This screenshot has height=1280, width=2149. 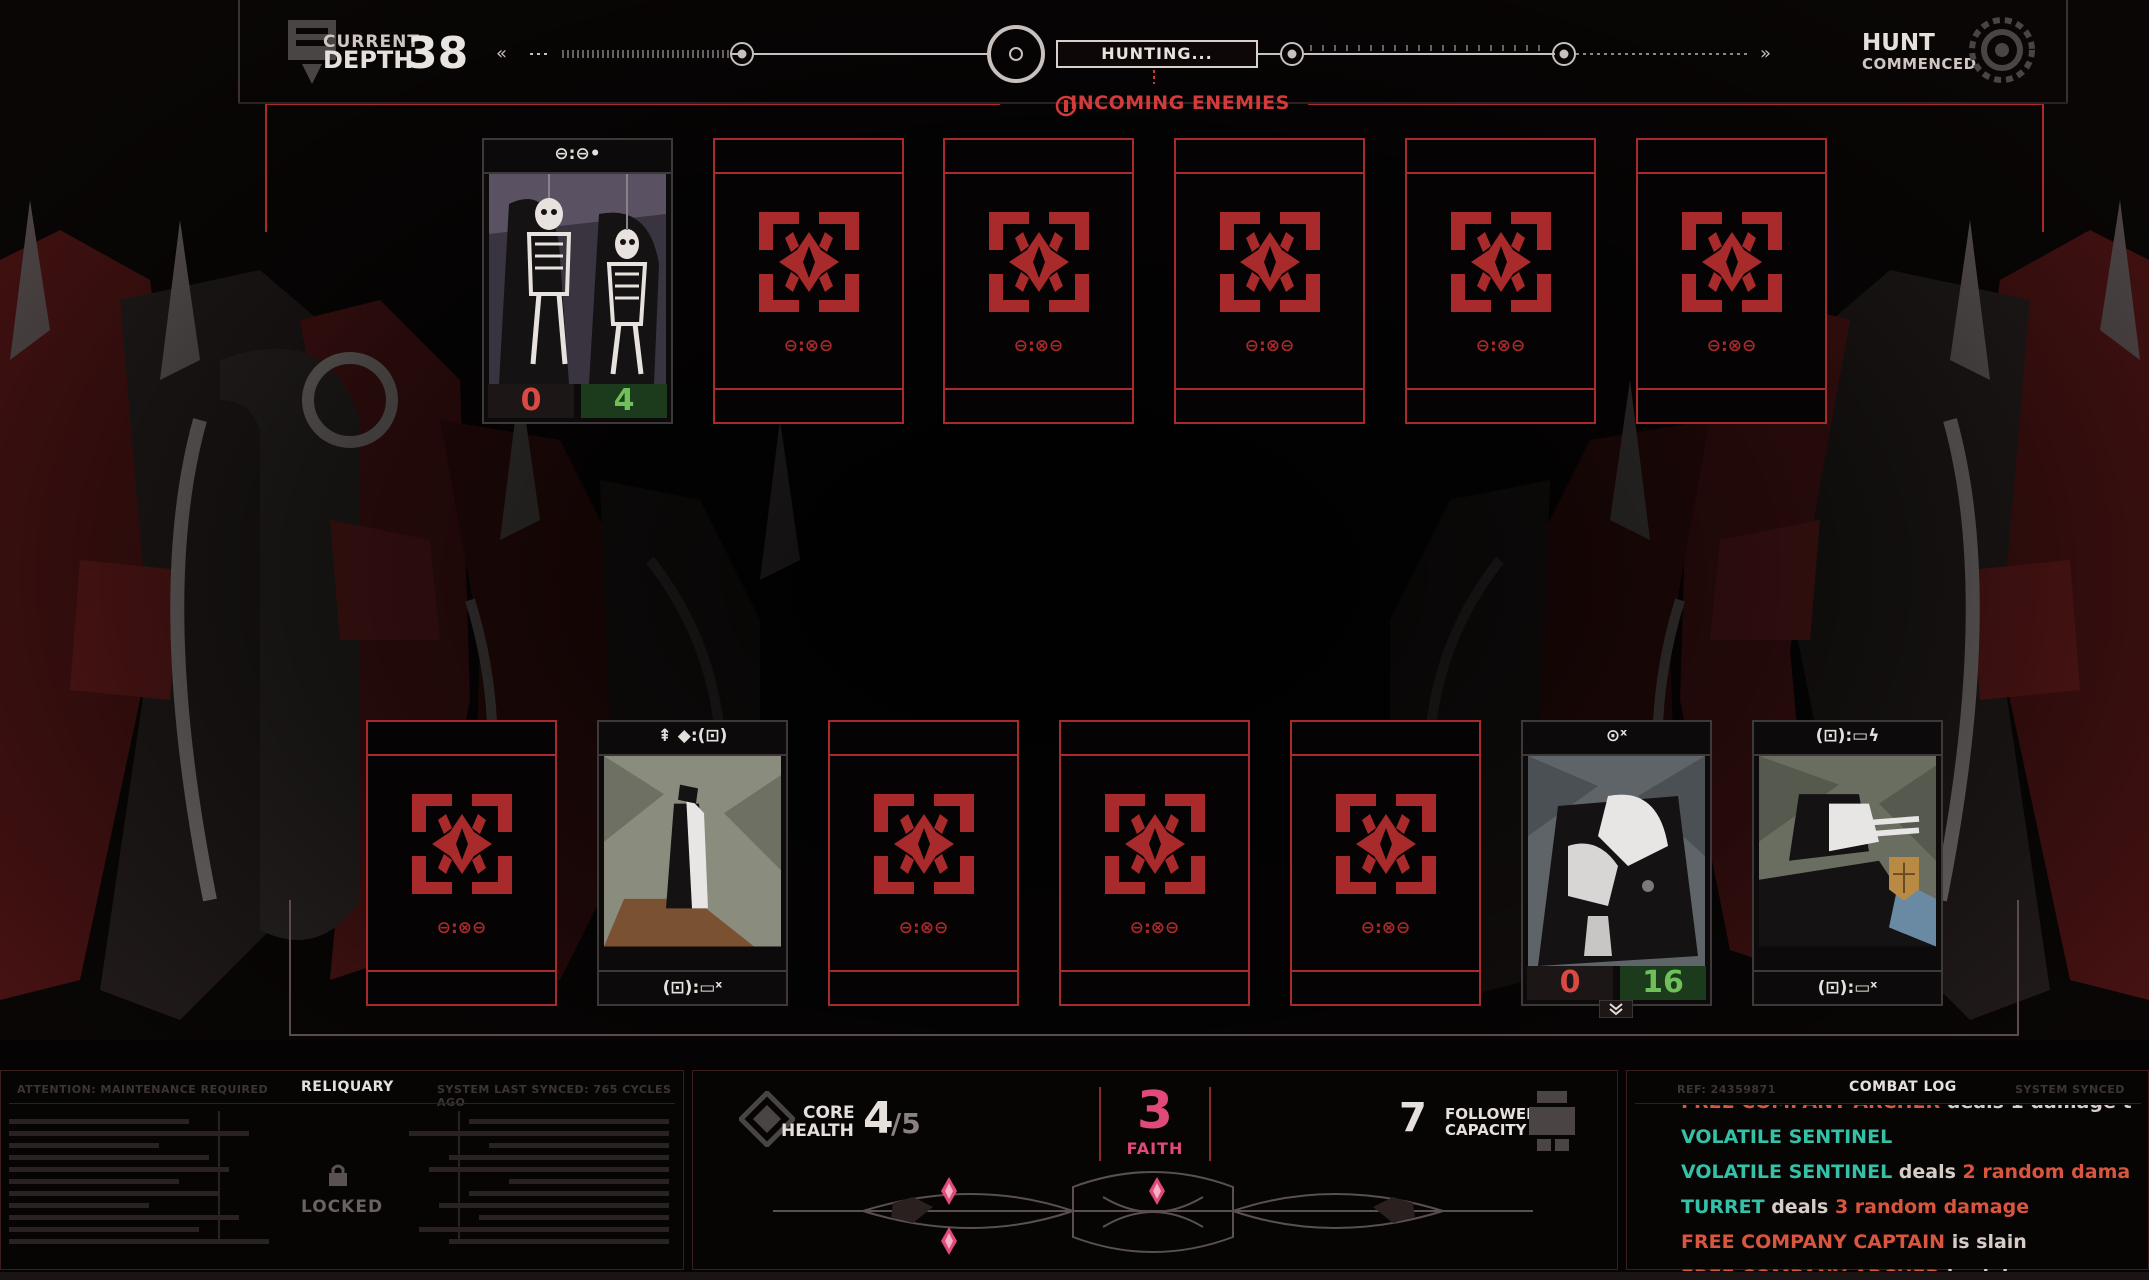 I want to click on follower-label-2: CAPACITY, so click(x=1486, y=1130).